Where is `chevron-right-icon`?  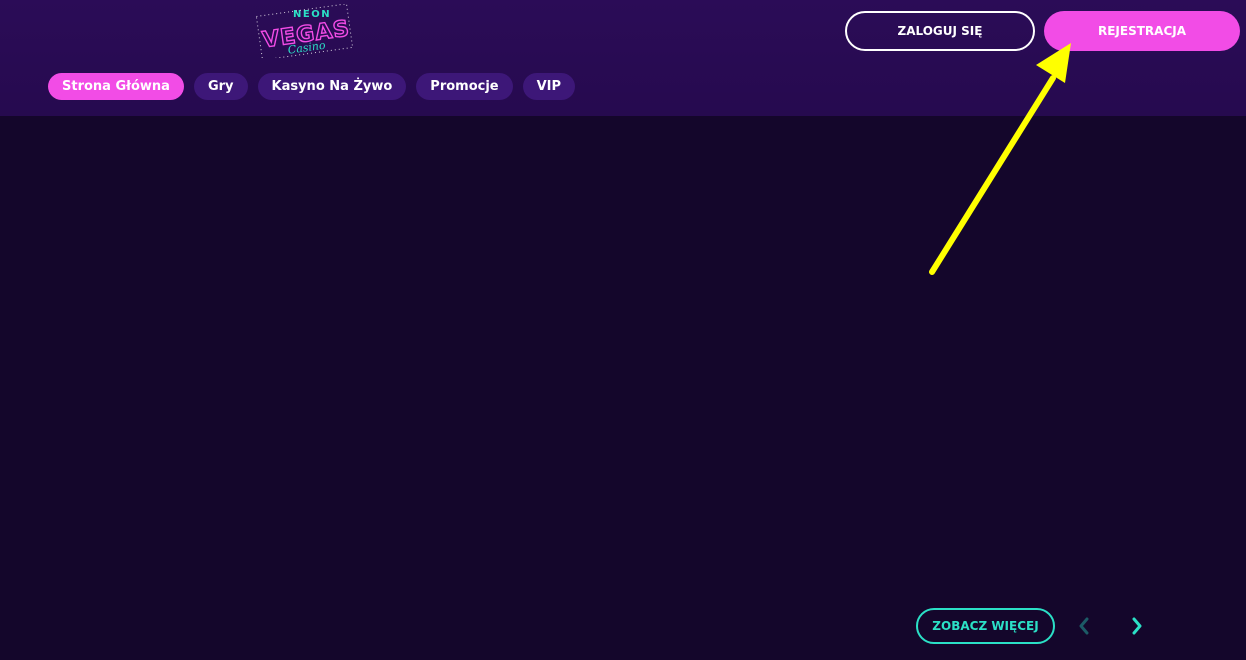 chevron-right-icon is located at coordinates (1137, 626).